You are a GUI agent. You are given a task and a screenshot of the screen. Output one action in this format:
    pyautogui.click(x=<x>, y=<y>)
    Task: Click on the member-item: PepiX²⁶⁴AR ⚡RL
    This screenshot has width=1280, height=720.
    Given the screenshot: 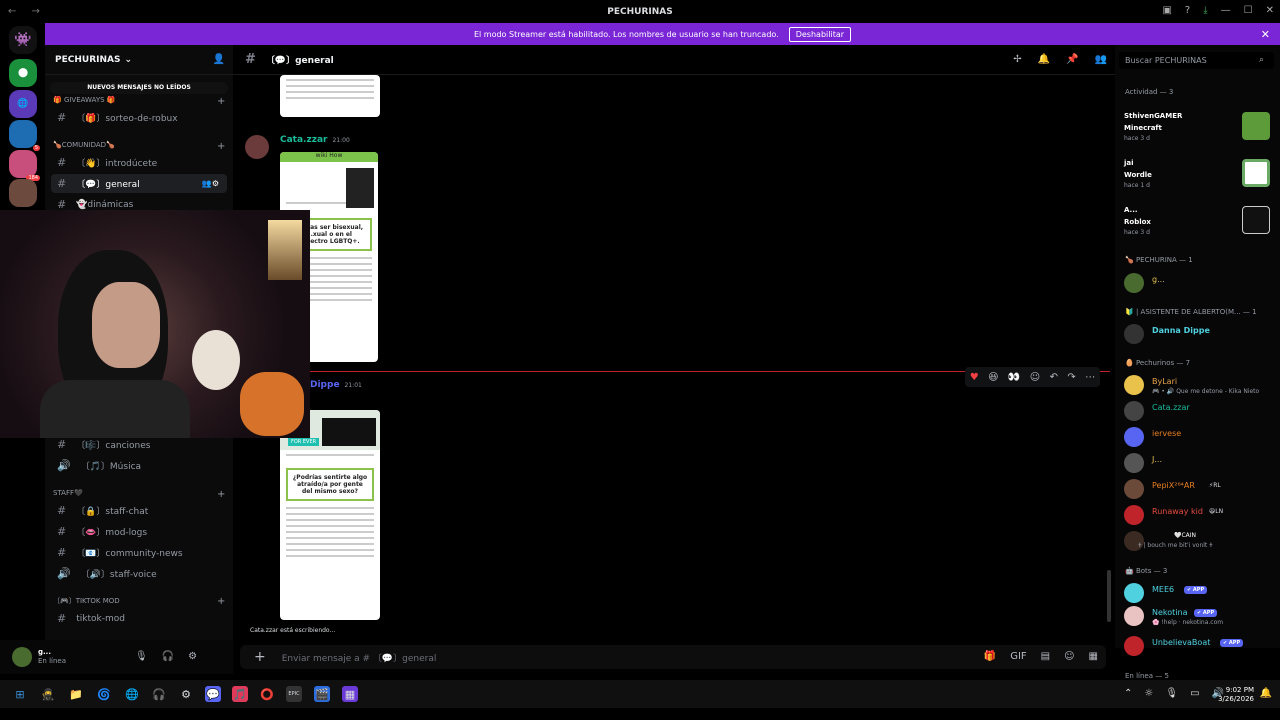 What is the action you would take?
    pyautogui.click(x=1199, y=489)
    